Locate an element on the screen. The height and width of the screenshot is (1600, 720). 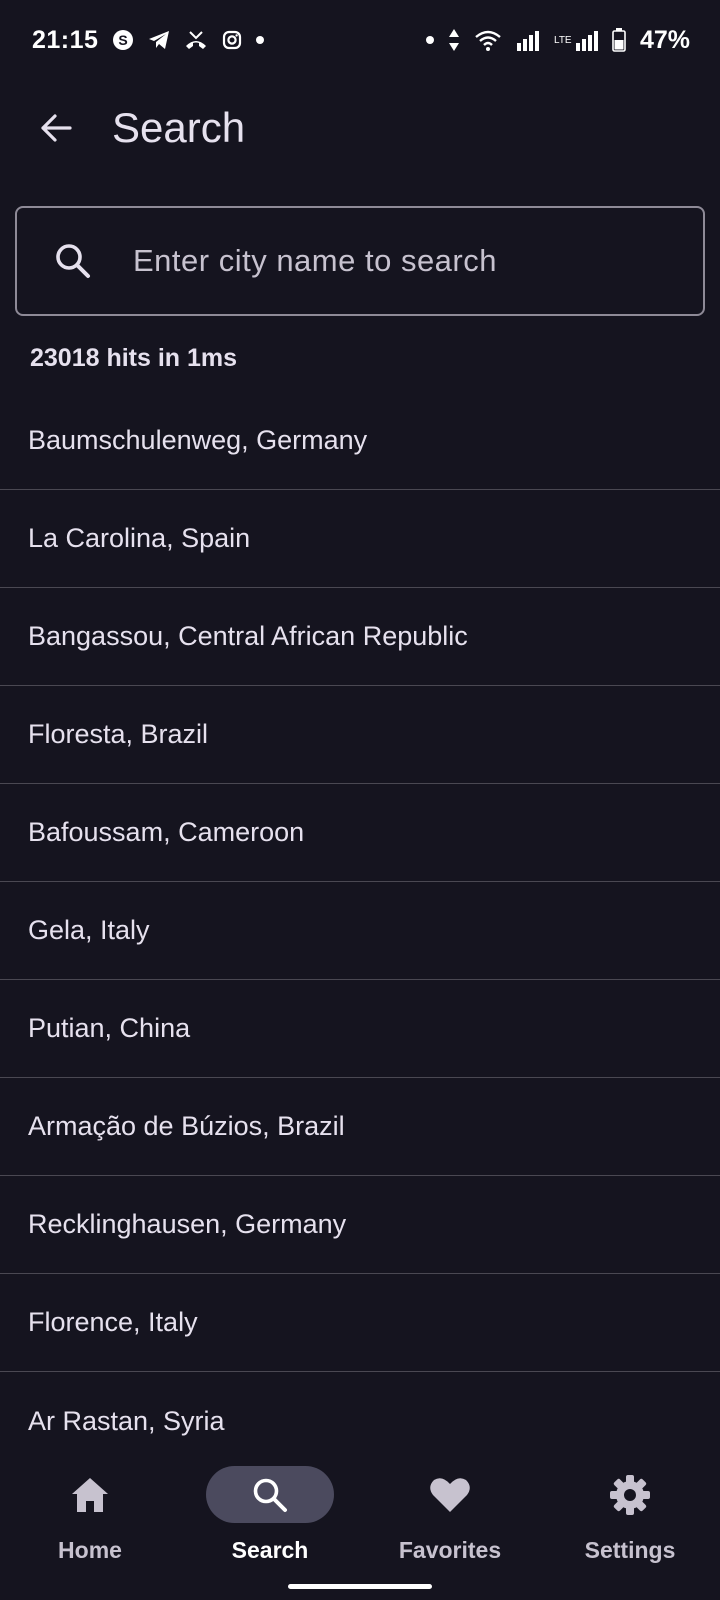
home-indicator is located at coordinates (360, 1586).